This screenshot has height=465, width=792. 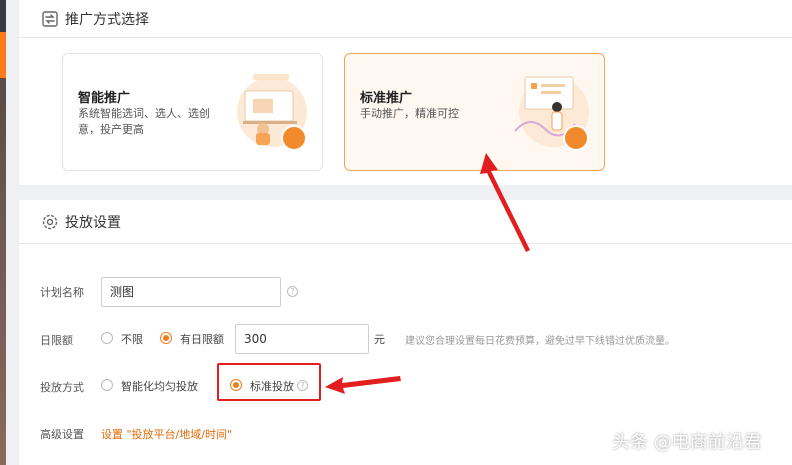 What do you see at coordinates (687, 442) in the screenshot?
I see `watermark: 头条 @电商前沿君` at bounding box center [687, 442].